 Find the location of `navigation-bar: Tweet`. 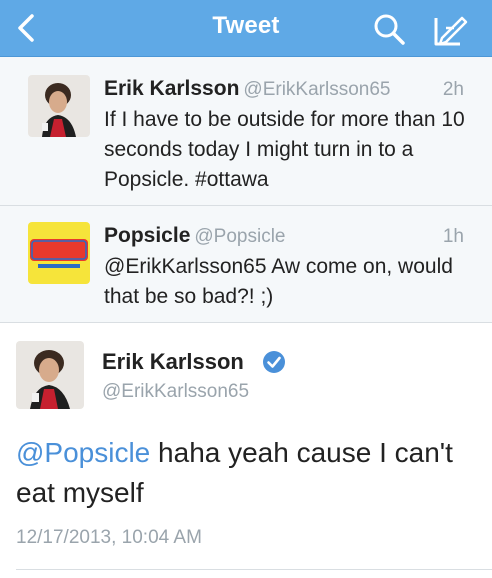

navigation-bar: Tweet is located at coordinates (246, 28).